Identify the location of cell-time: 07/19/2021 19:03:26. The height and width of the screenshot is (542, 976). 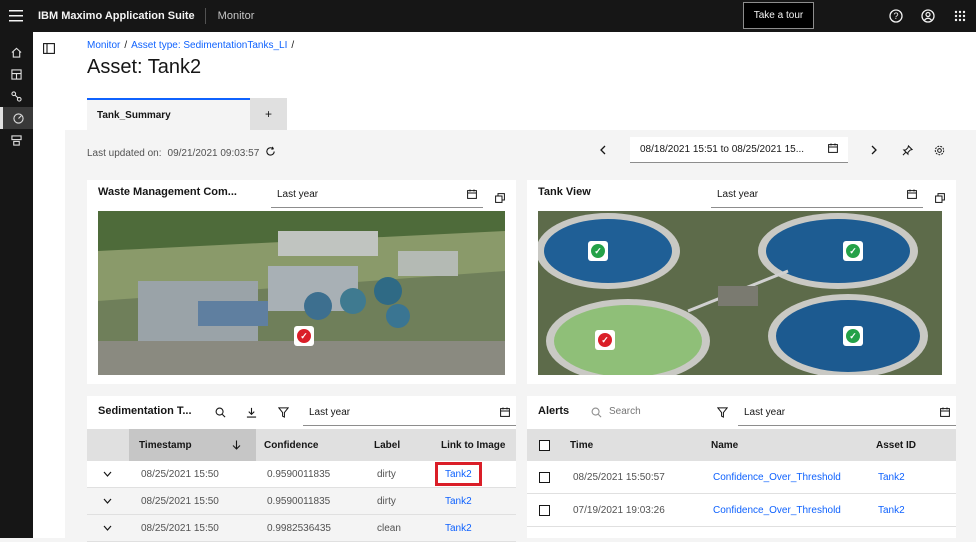
(619, 510).